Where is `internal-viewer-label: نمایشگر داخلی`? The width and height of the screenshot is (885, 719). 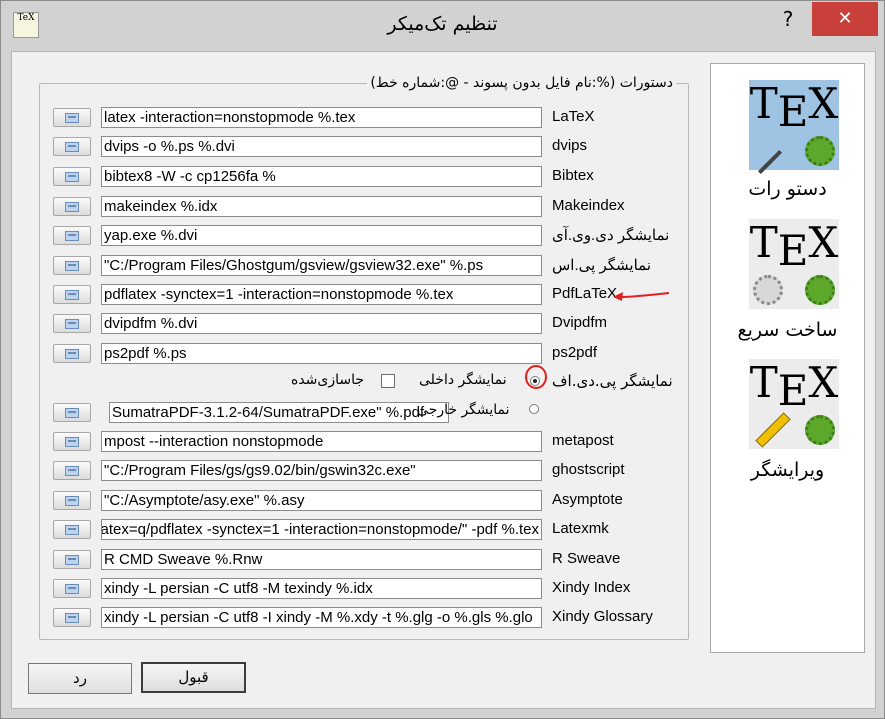
internal-viewer-label: نمایشگر داخلی is located at coordinates (463, 380).